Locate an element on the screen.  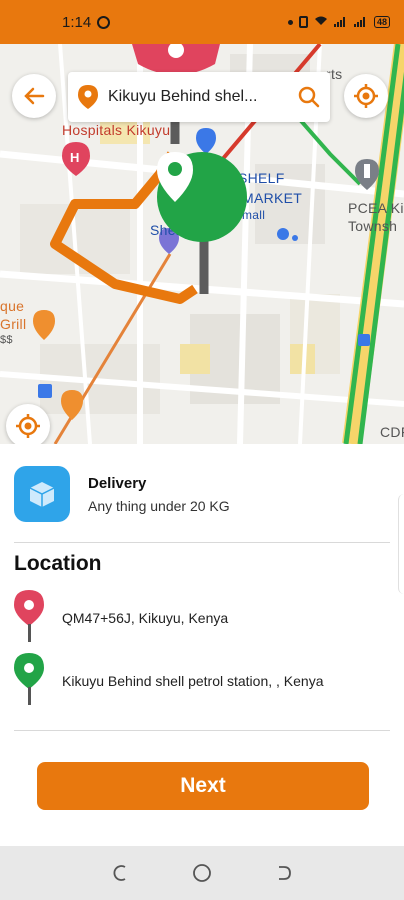
back-arrow-icon is located at coordinates (34, 96).